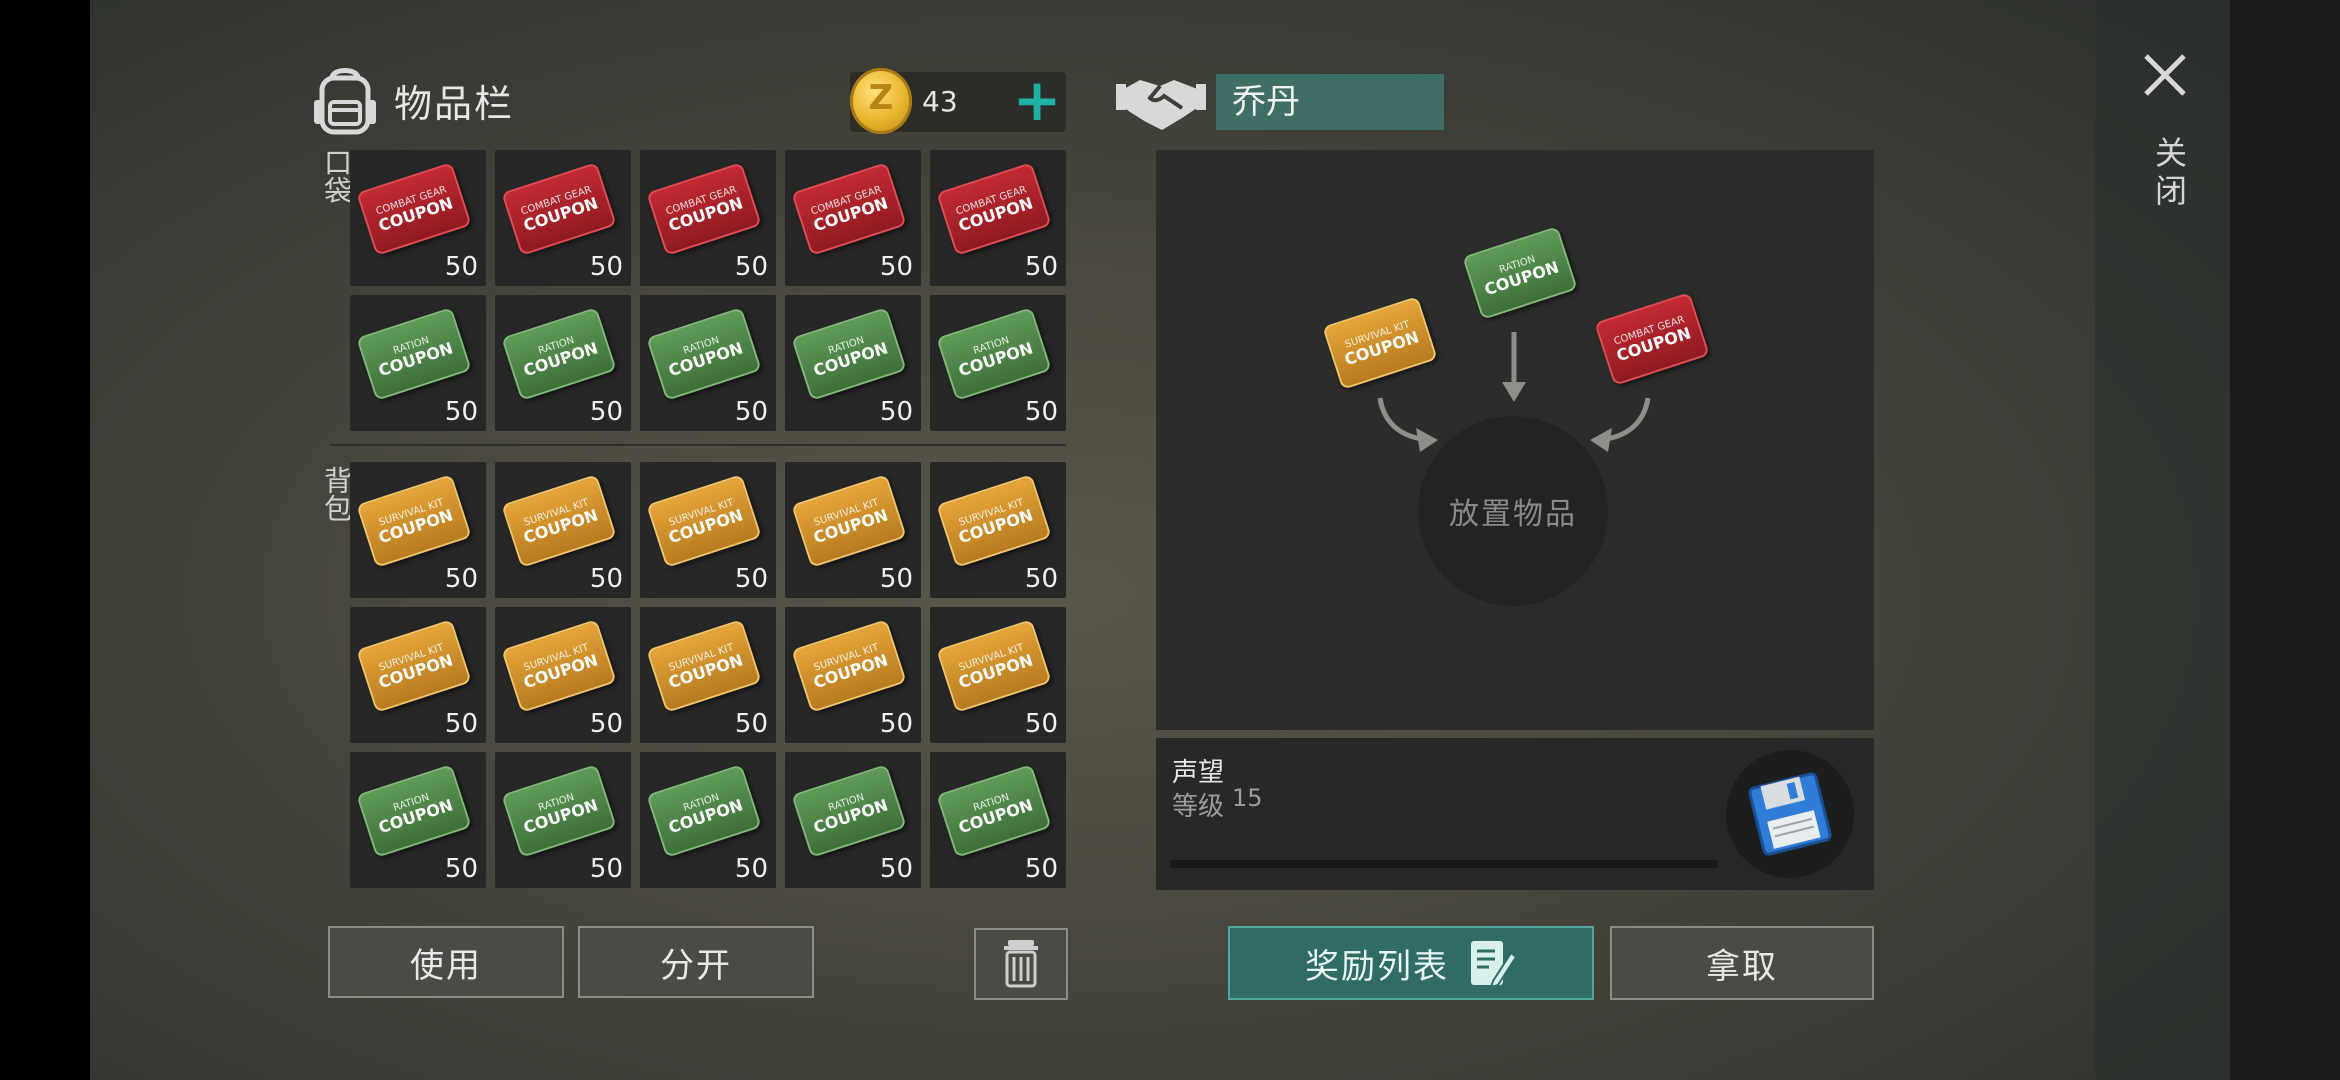  What do you see at coordinates (1247, 798) in the screenshot?
I see `level-value: 15` at bounding box center [1247, 798].